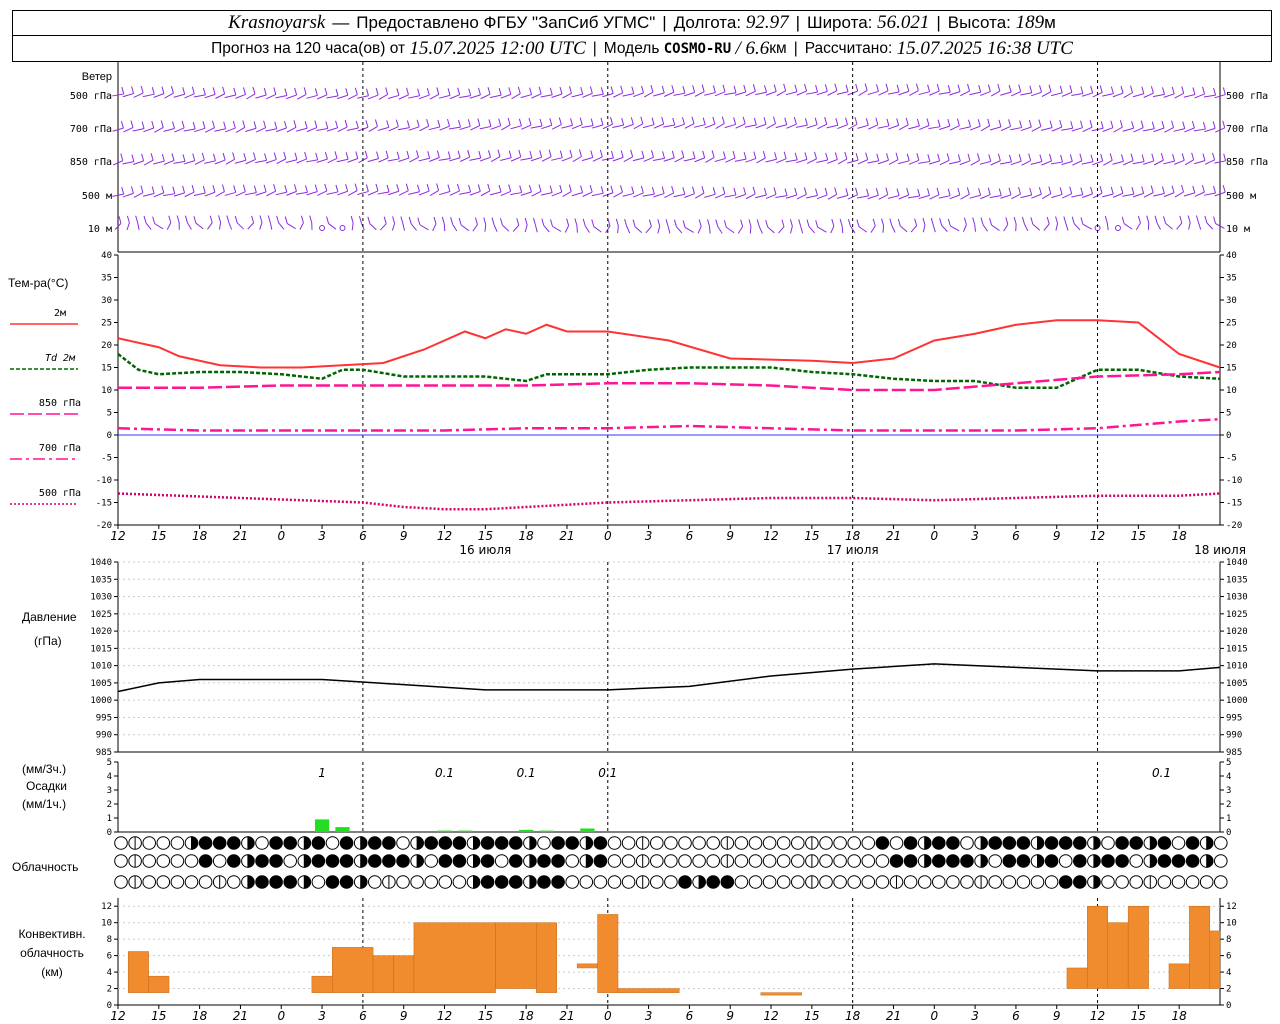 The height and width of the screenshot is (1024, 1280). I want to click on pressure-line, so click(669, 678).